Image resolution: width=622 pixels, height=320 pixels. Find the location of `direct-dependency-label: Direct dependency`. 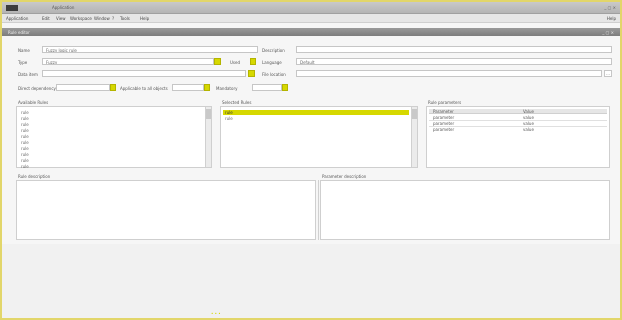

direct-dependency-label: Direct dependency is located at coordinates (37, 88).